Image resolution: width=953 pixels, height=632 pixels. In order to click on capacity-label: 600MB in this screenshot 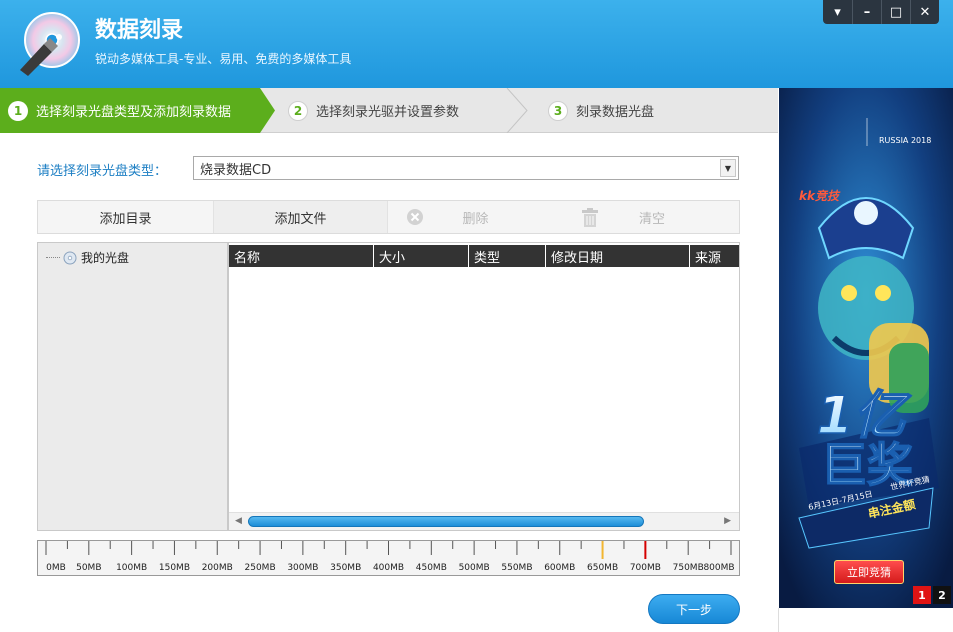, I will do `click(560, 568)`.